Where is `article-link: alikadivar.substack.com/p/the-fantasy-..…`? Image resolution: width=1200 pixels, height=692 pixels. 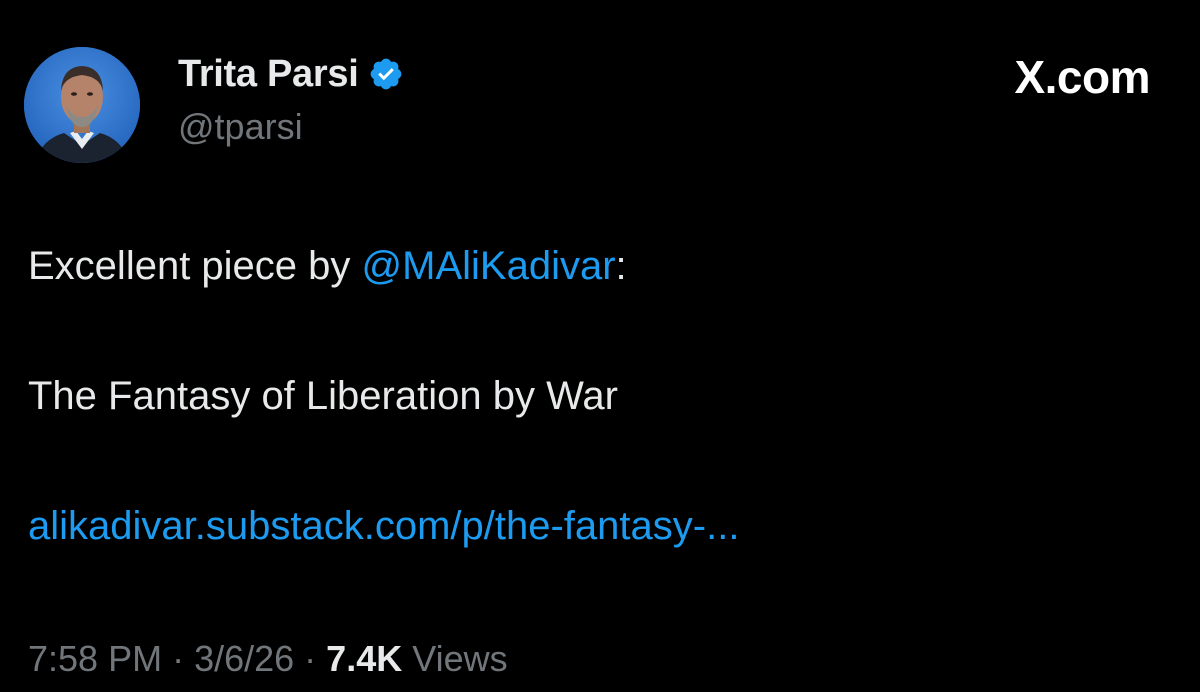 article-link: alikadivar.substack.com/p/the-fantasy-..… is located at coordinates (383, 526).